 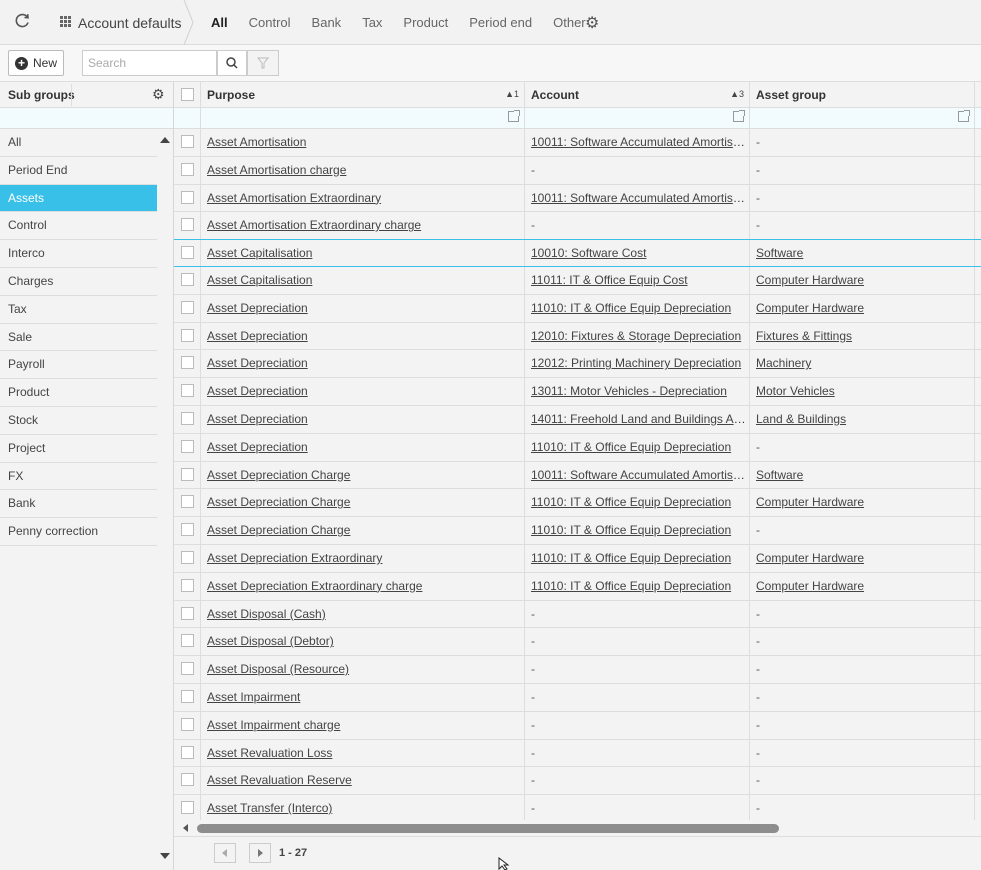 What do you see at coordinates (78, 198) in the screenshot?
I see `subgroup-item: Assets` at bounding box center [78, 198].